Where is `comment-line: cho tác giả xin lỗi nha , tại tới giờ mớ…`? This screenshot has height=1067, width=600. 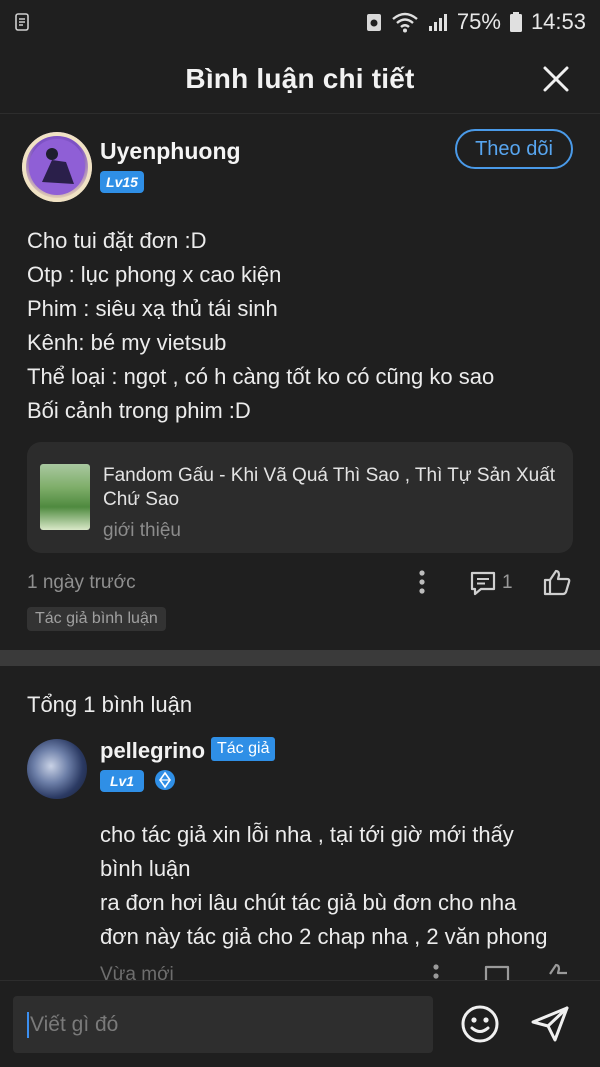
comment-line: cho tác giả xin lỗi nha , tại tới giờ mớ… is located at coordinates (307, 834).